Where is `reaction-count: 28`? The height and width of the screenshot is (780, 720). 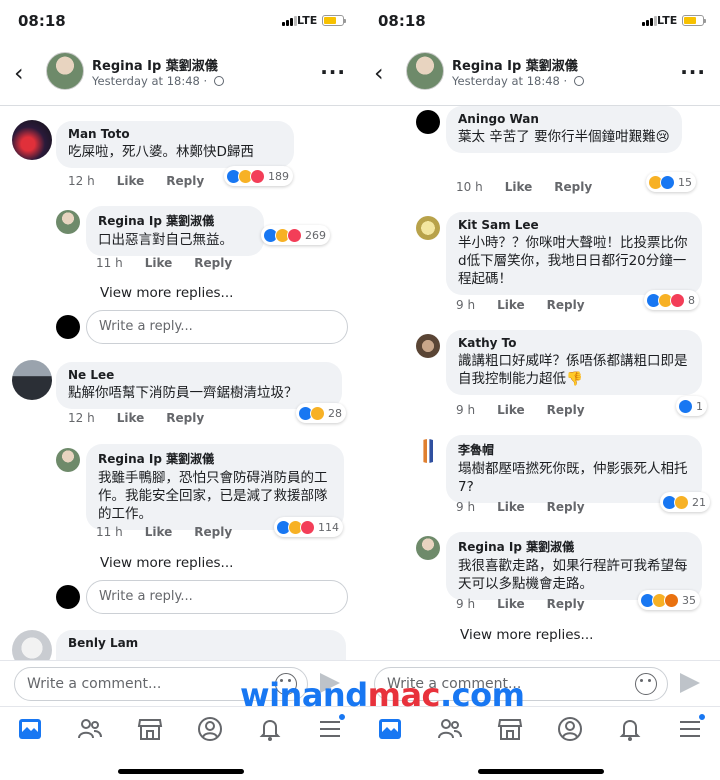
reaction-count: 28 is located at coordinates (335, 413).